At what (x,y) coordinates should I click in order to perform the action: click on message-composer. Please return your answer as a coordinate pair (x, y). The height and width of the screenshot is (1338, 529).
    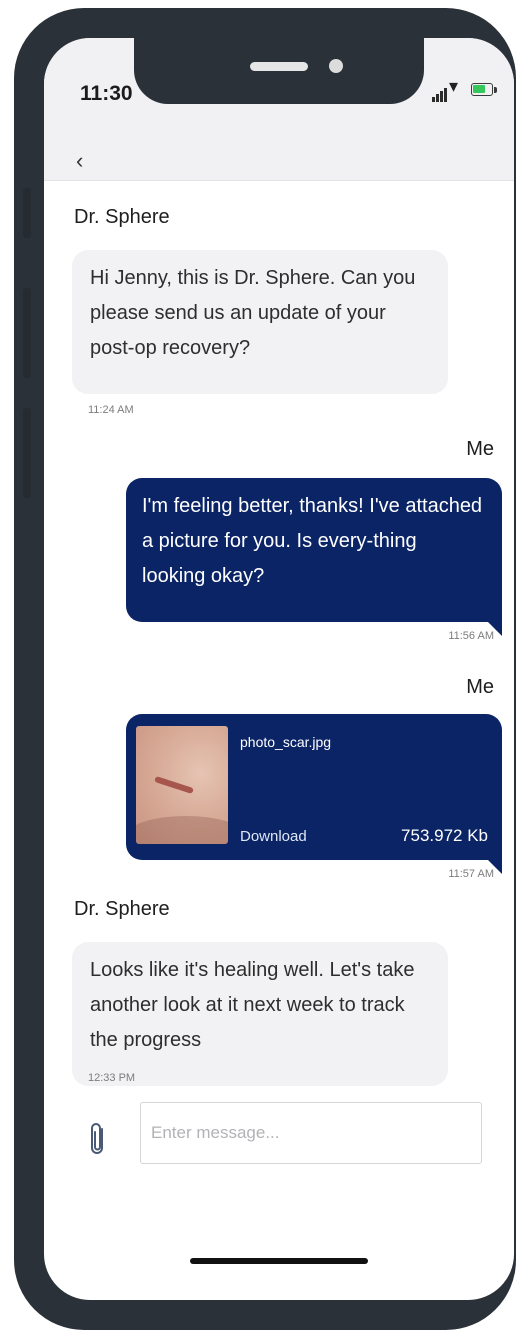
    Looking at the image, I should click on (279, 1143).